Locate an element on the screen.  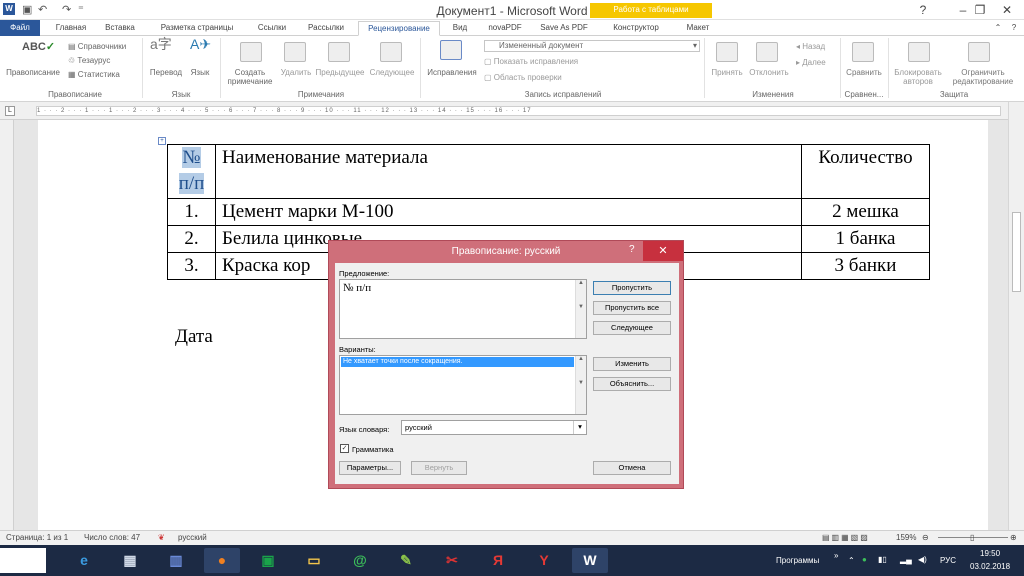
close-button: ✕ is located at coordinates (1007, 10).